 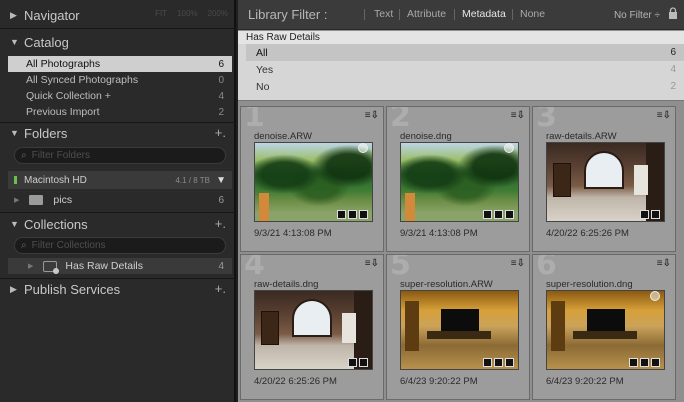 I want to click on collections-header: ▼ Collections +., so click(x=118, y=224).